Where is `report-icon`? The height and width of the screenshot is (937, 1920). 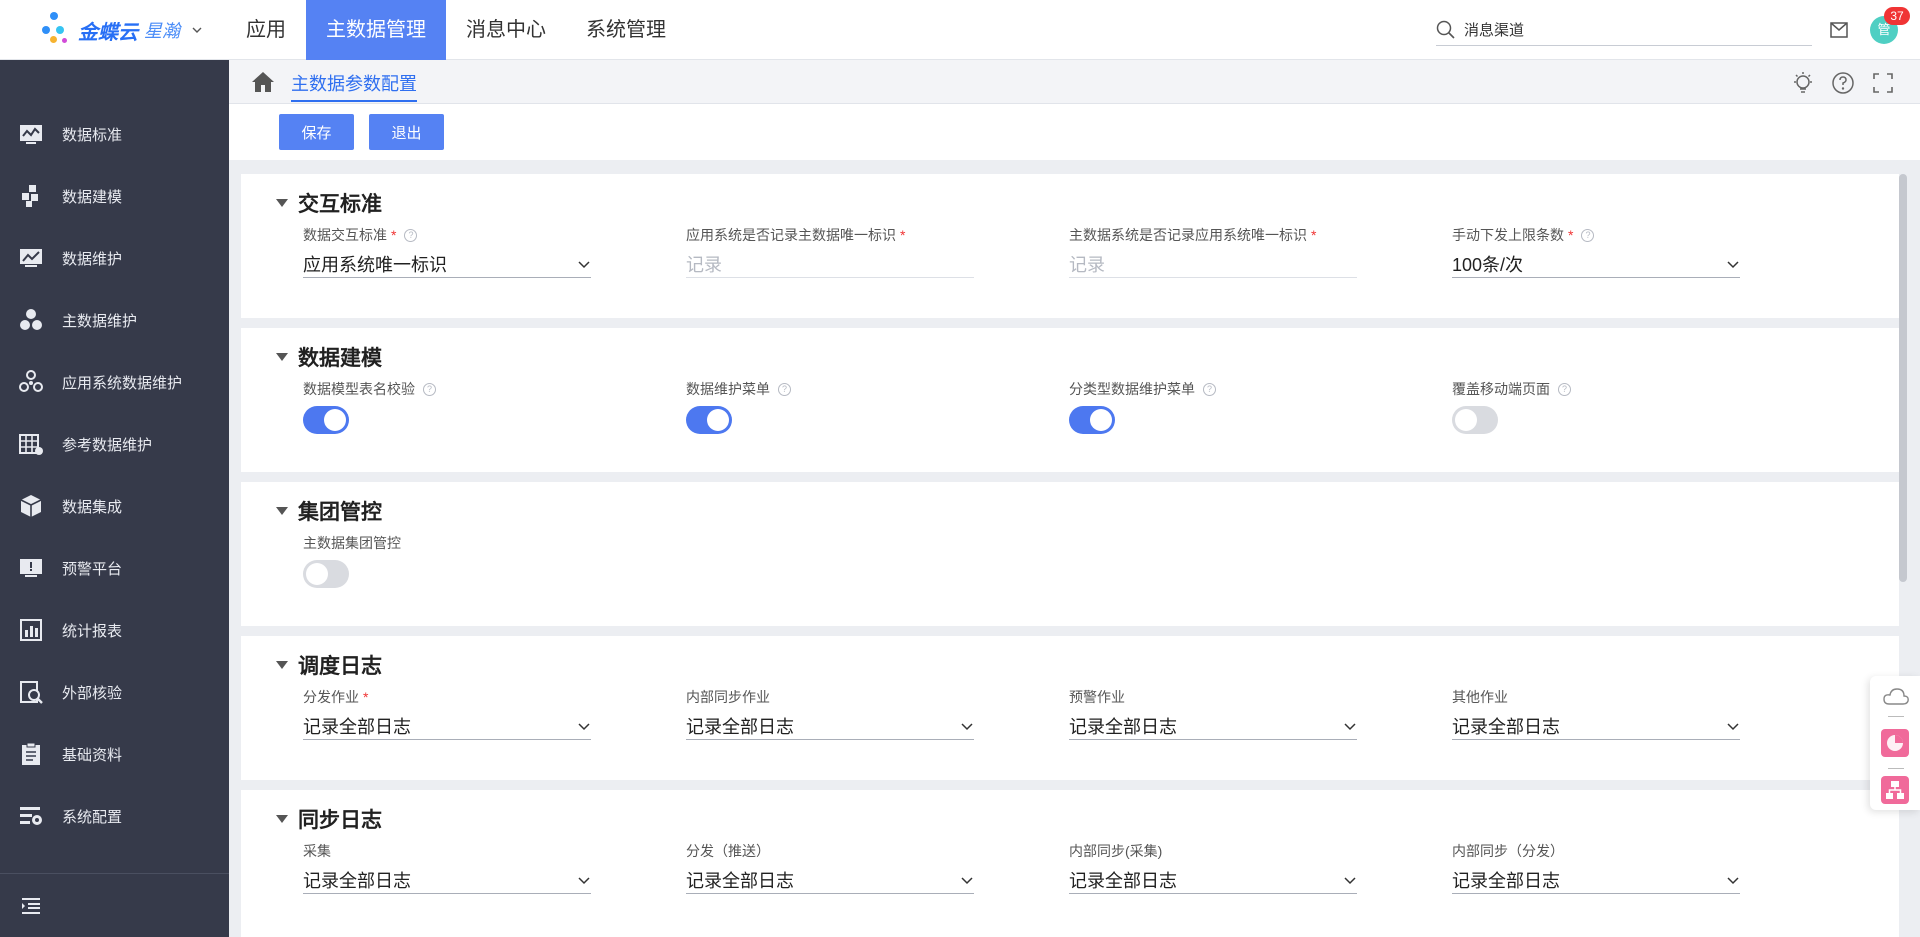
report-icon is located at coordinates (31, 630).